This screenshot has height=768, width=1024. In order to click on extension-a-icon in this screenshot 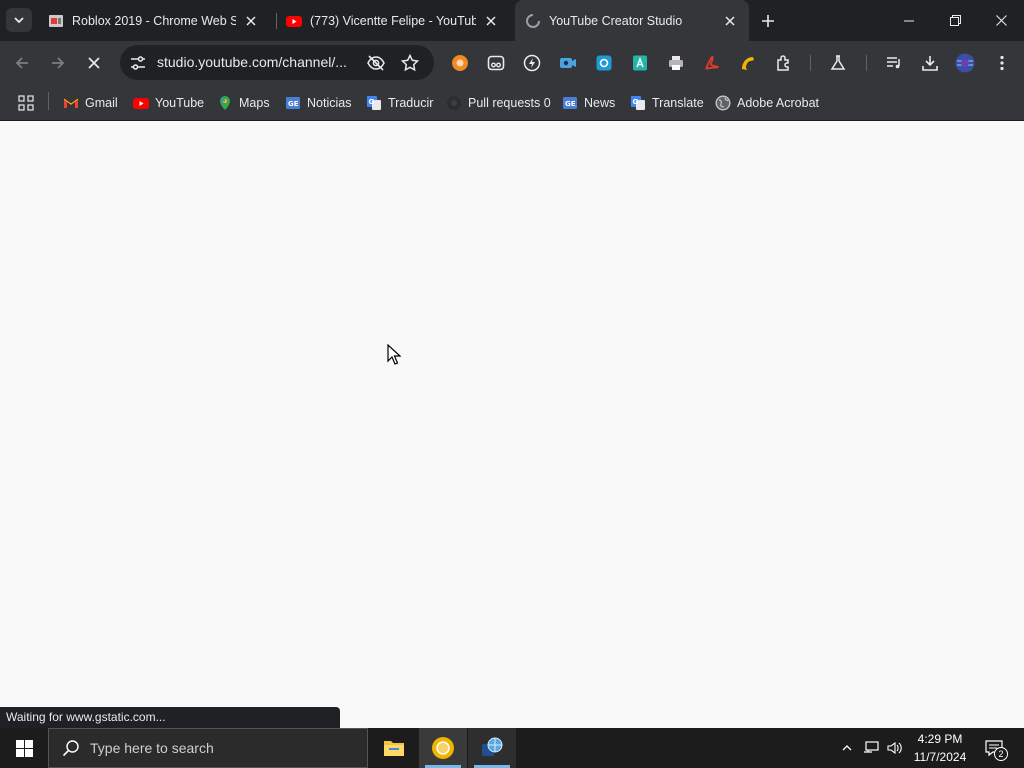, I will do `click(640, 63)`.